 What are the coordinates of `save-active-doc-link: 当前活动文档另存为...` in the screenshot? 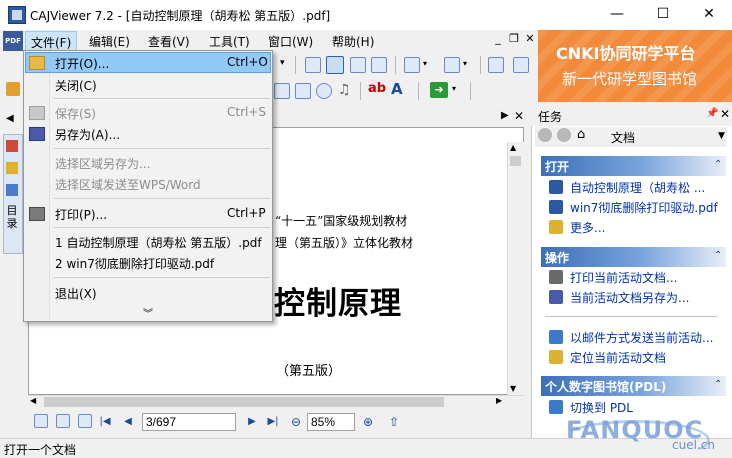 It's located at (629, 297).